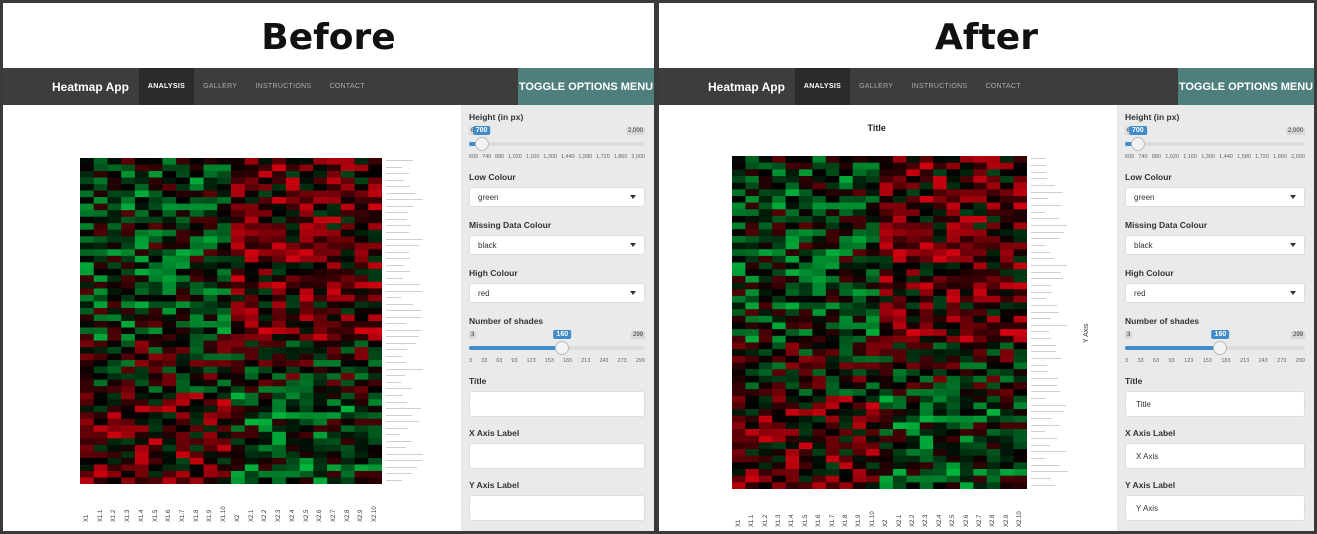 Image resolution: width=1317 pixels, height=534 pixels. Describe the element at coordinates (231, 321) in the screenshot. I see `heatmap-svg` at that location.